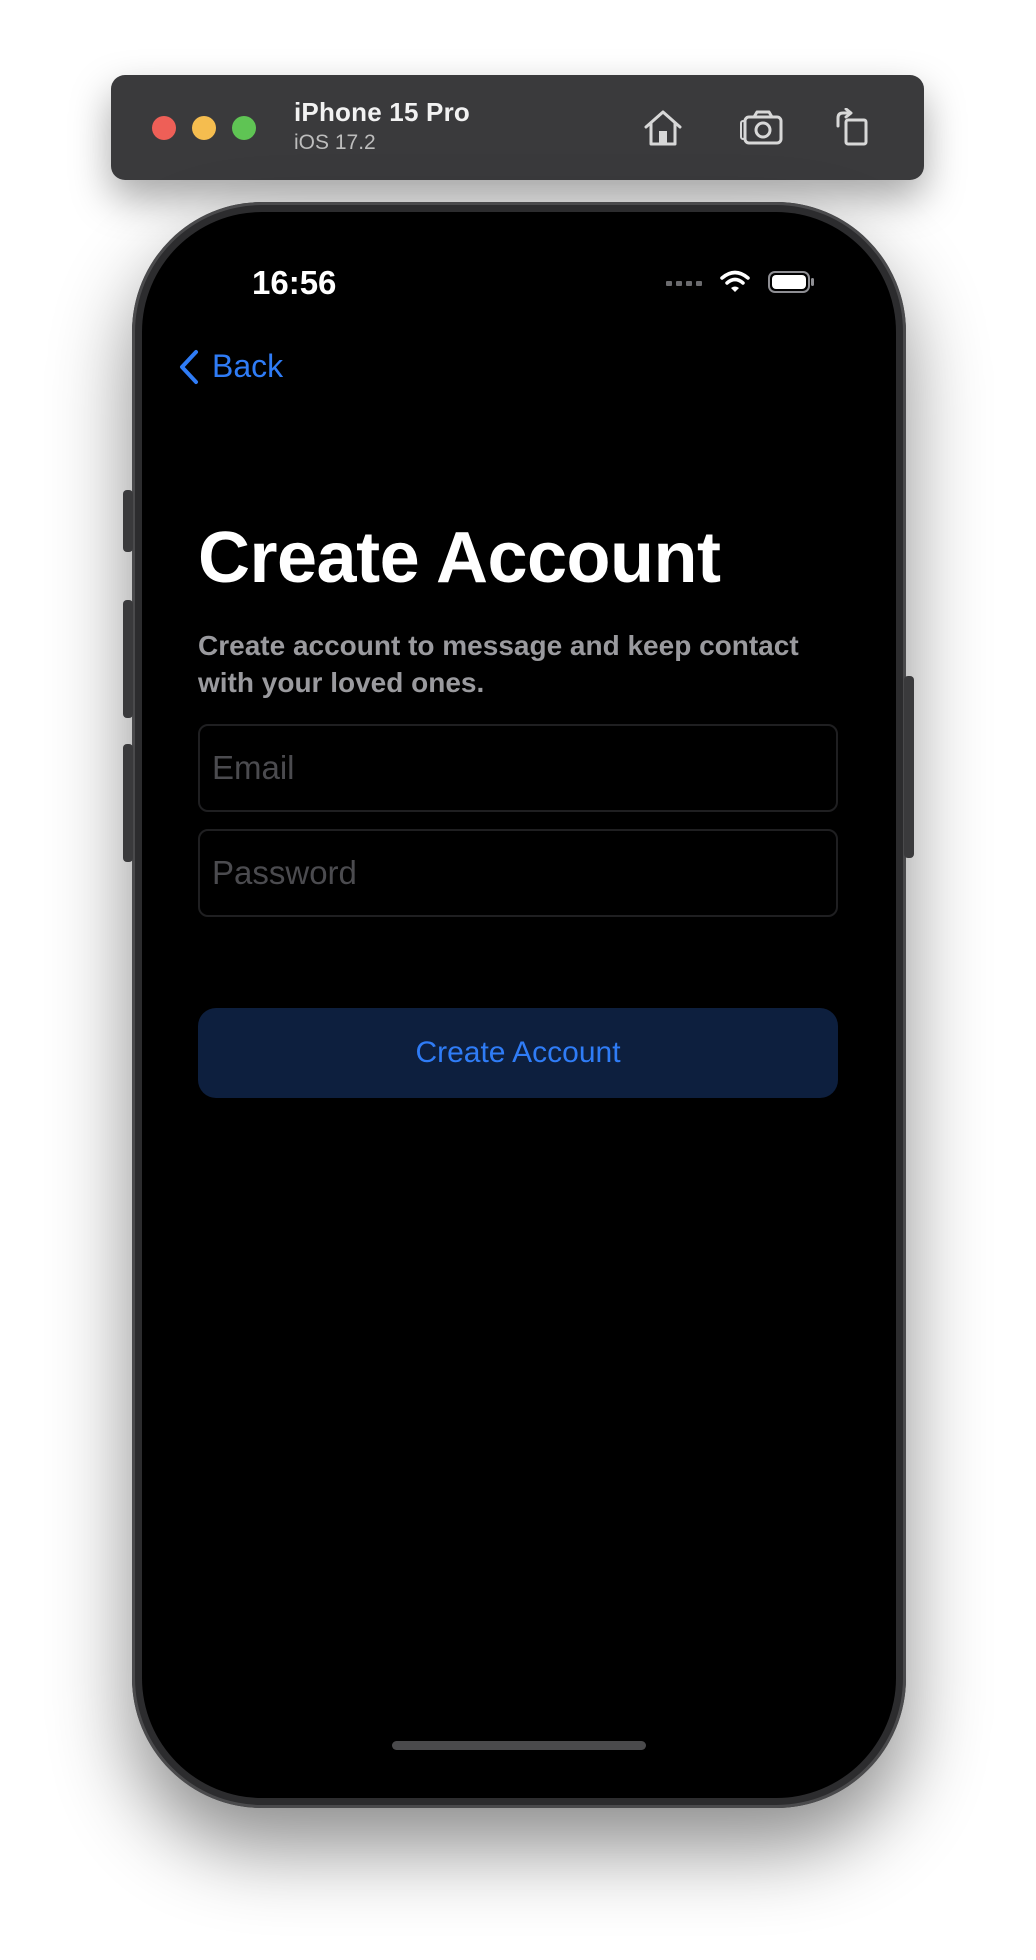 The height and width of the screenshot is (1960, 1036). I want to click on status-icons, so click(741, 282).